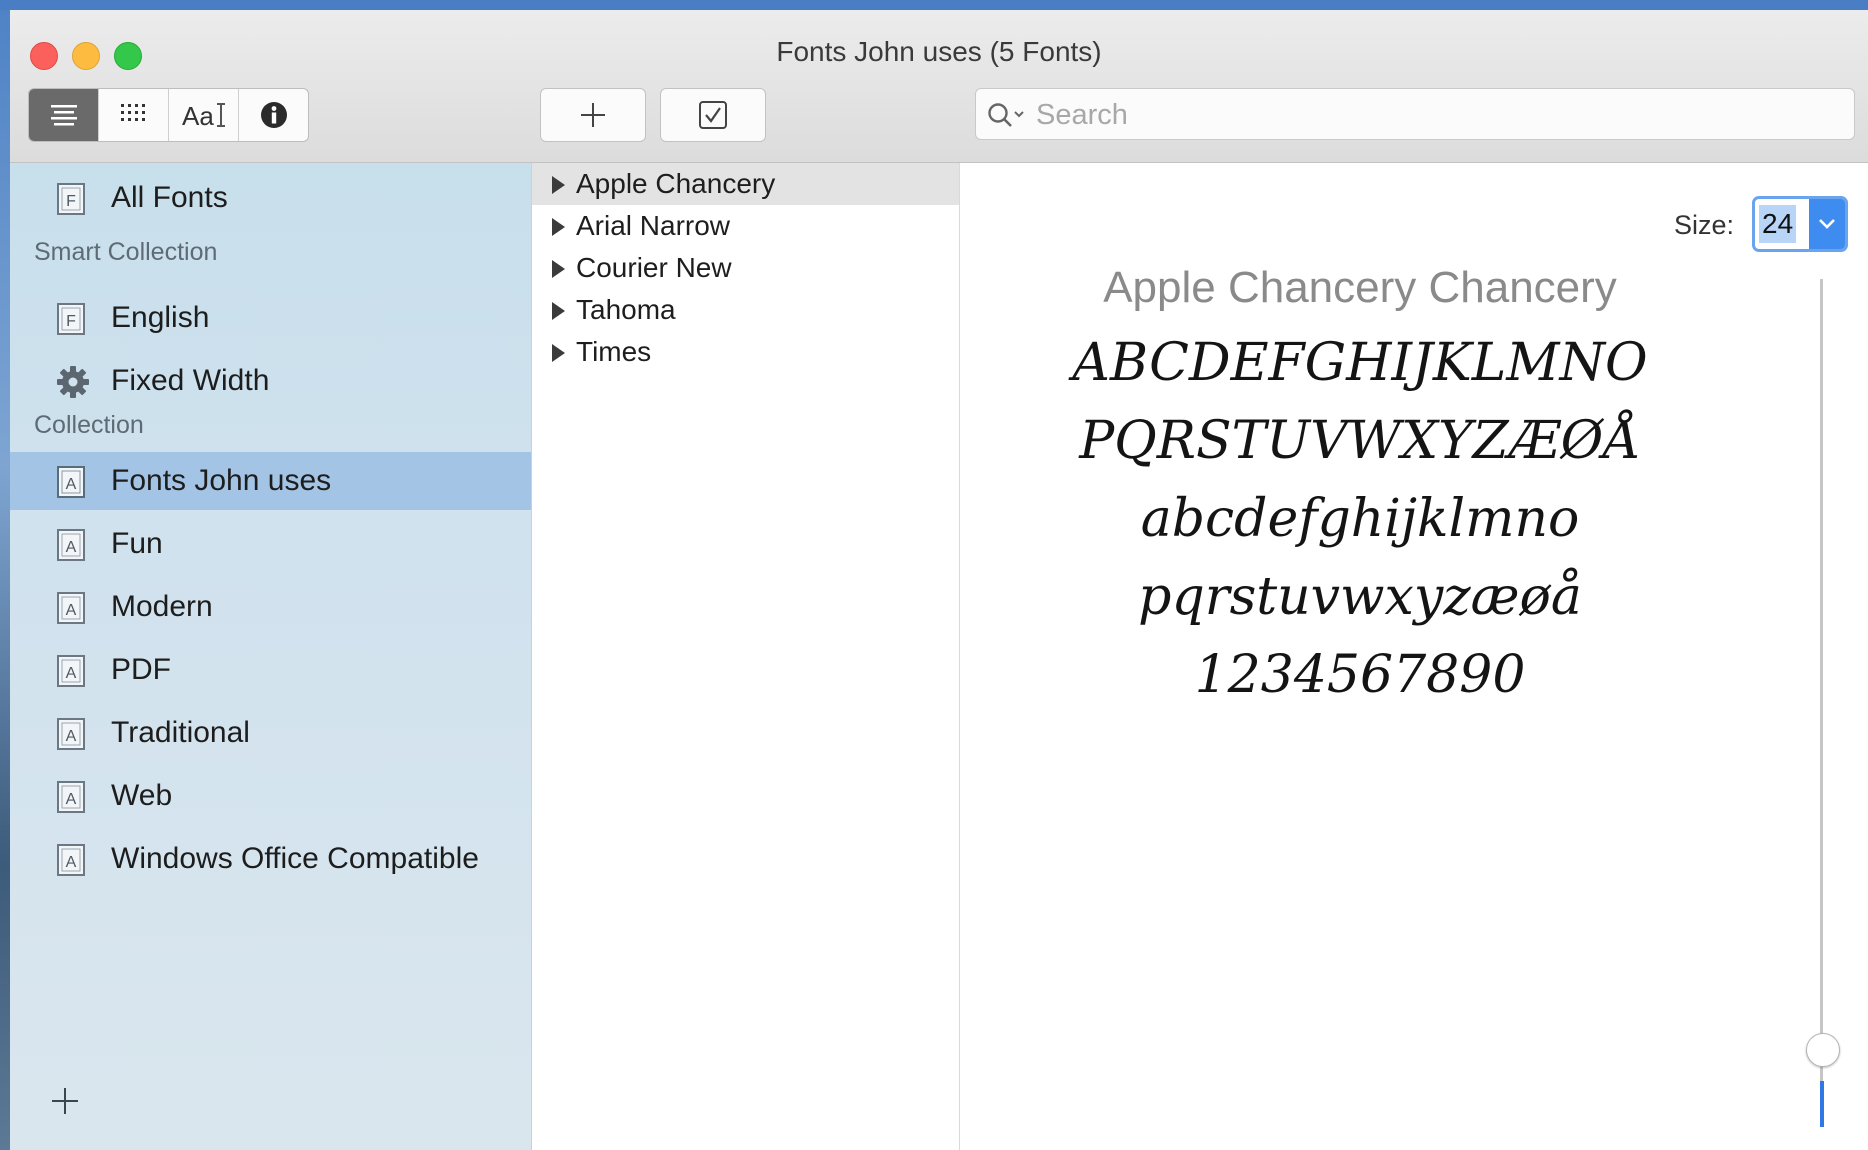 The height and width of the screenshot is (1150, 1868). What do you see at coordinates (126, 252) in the screenshot?
I see `smart-collection-heading: Smart Collection` at bounding box center [126, 252].